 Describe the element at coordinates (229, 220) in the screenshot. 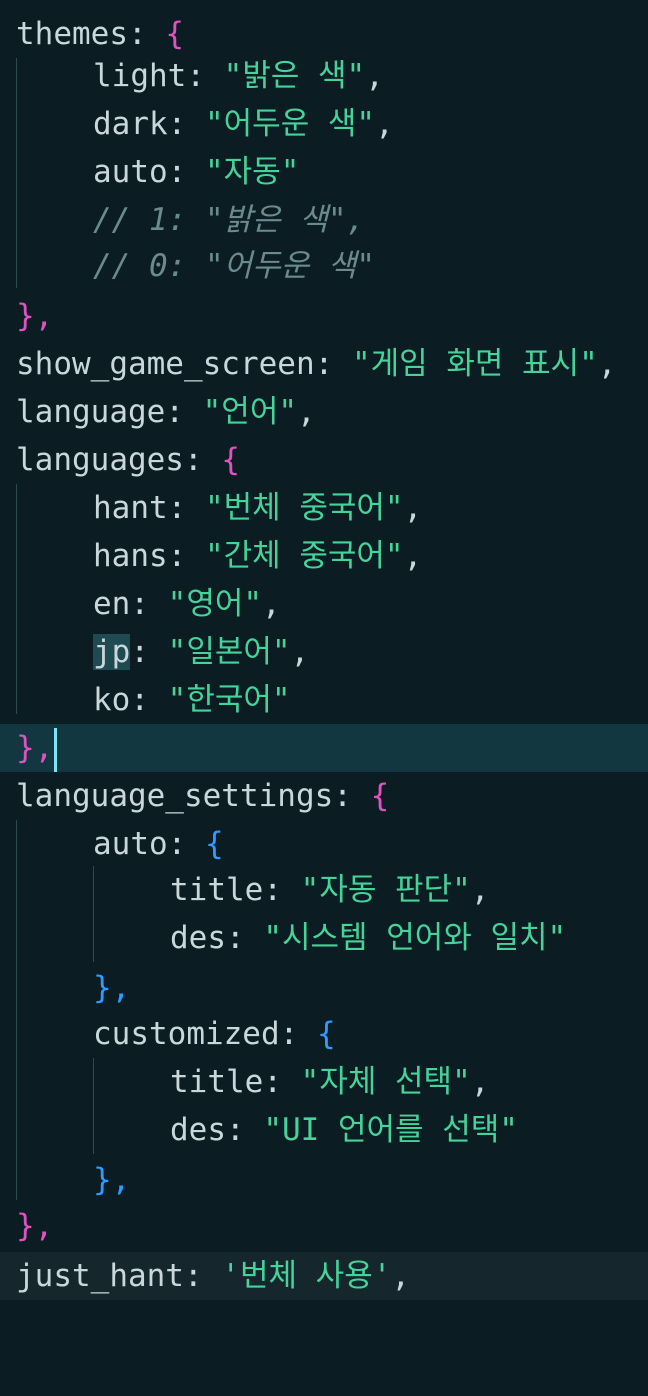

I see `code-comment: // 1: "밝은 색",` at that location.